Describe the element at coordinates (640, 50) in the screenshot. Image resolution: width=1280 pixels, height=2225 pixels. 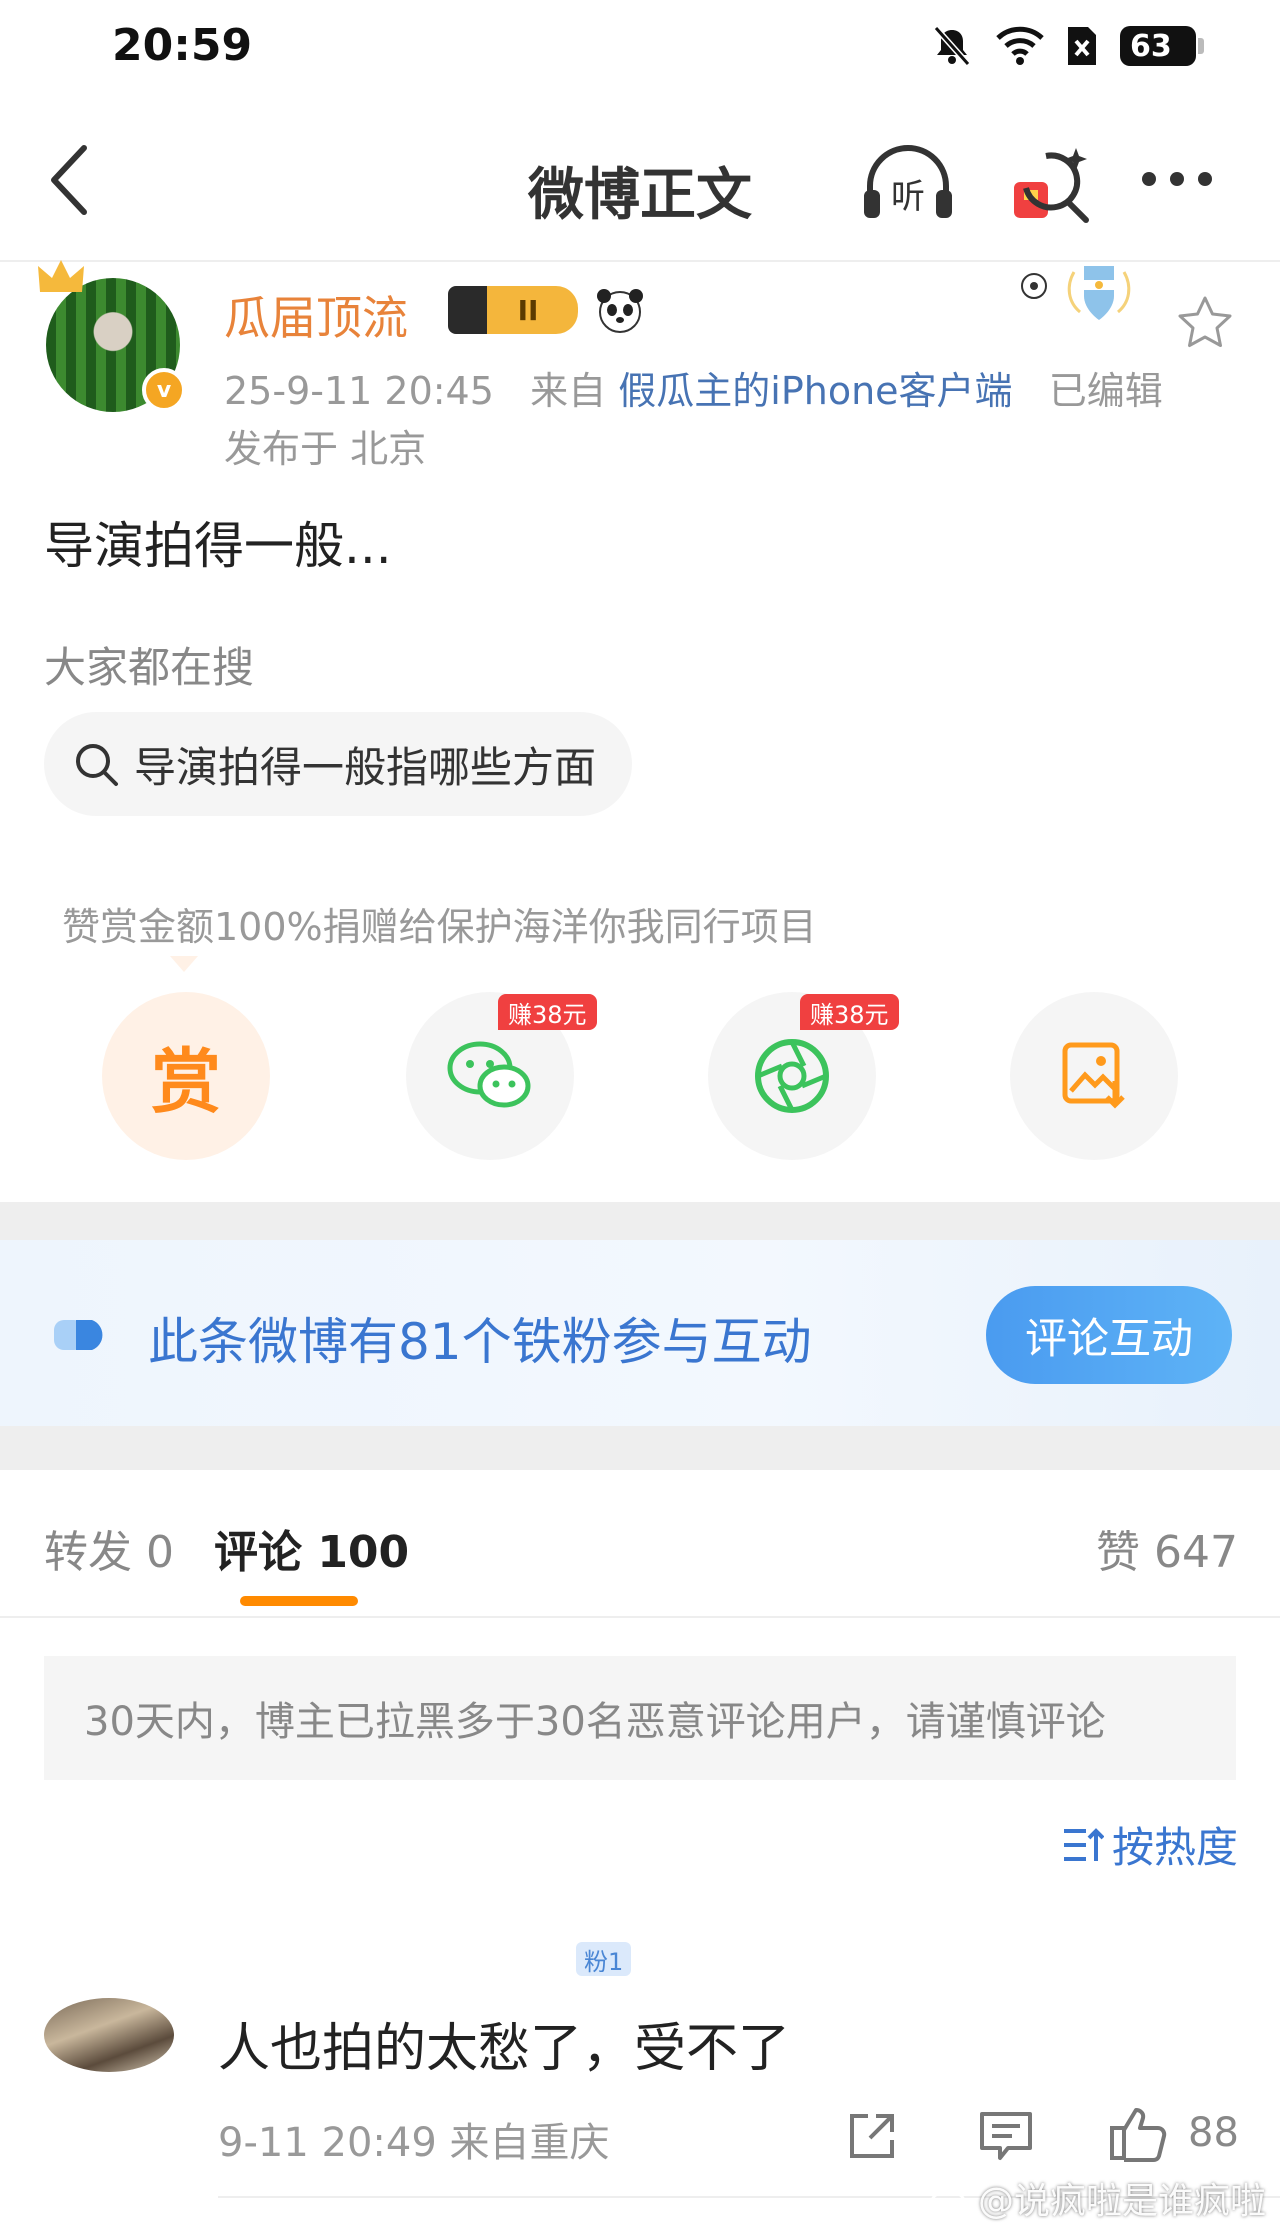
I see `status-bar: 20:59 63` at that location.